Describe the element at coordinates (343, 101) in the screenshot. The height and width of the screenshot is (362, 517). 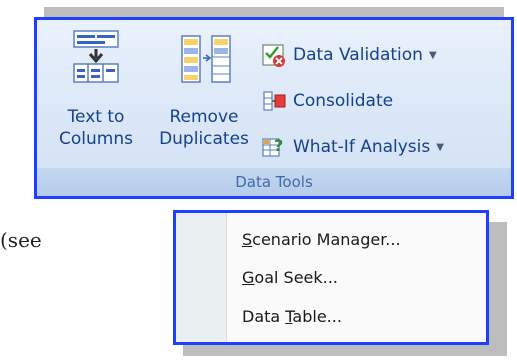
I see `consolidate-label: Consolidate` at that location.